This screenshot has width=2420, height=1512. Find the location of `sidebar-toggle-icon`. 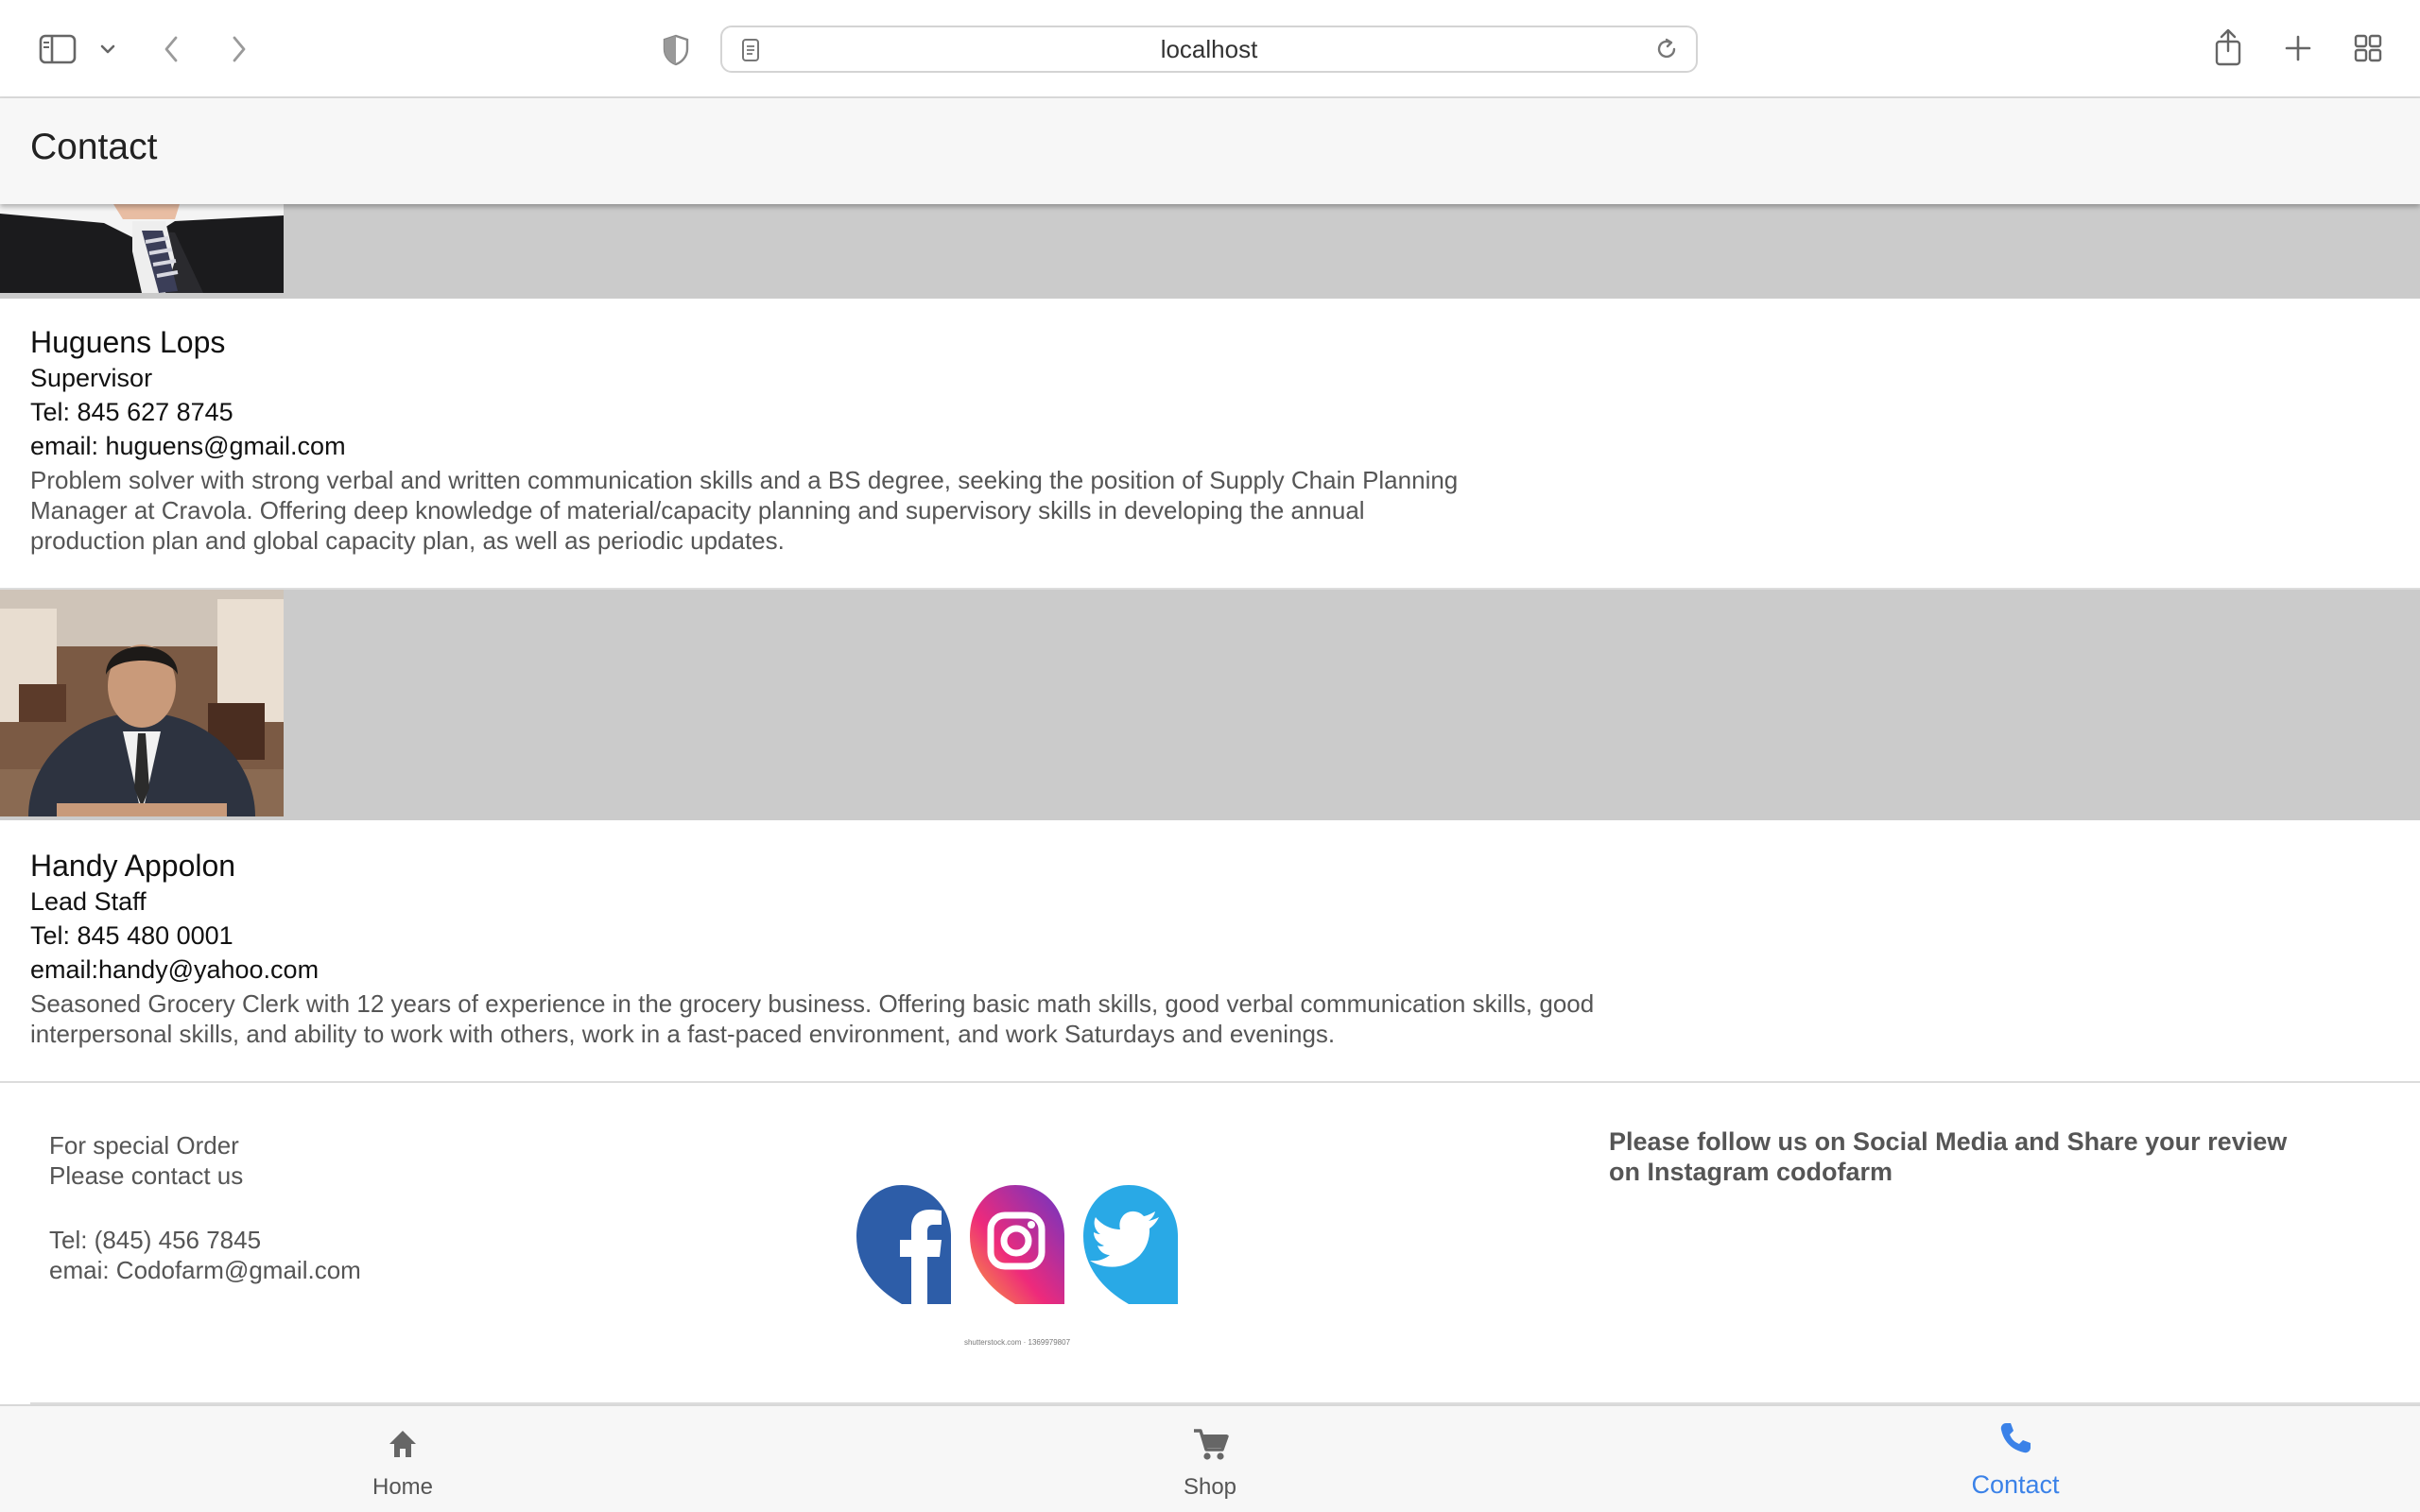

sidebar-toggle-icon is located at coordinates (57, 49).